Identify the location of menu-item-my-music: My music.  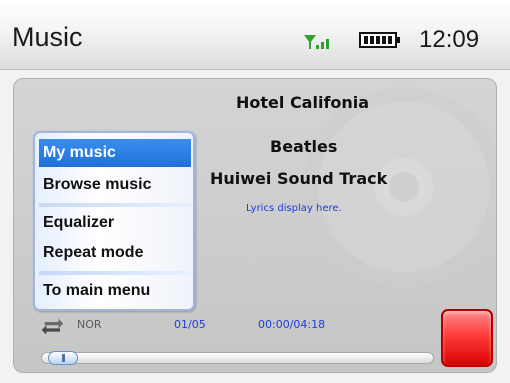
(115, 153).